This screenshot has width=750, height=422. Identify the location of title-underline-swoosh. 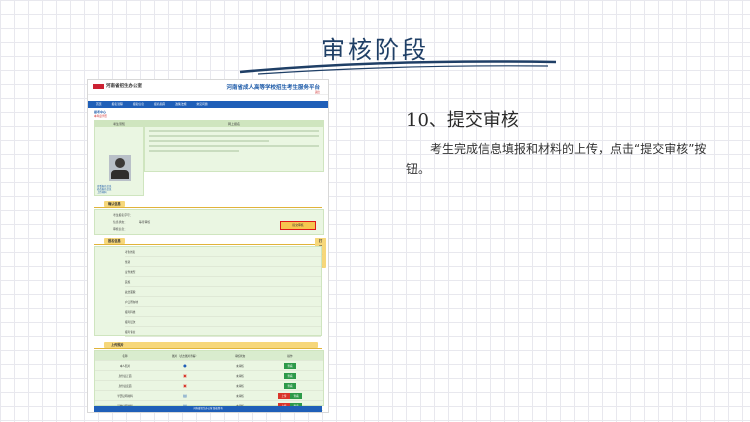
(398, 67).